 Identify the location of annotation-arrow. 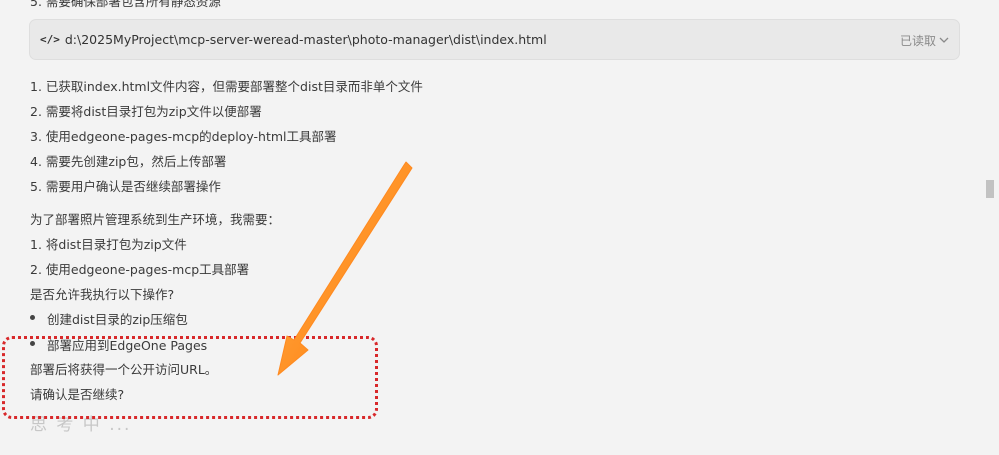
(345, 268).